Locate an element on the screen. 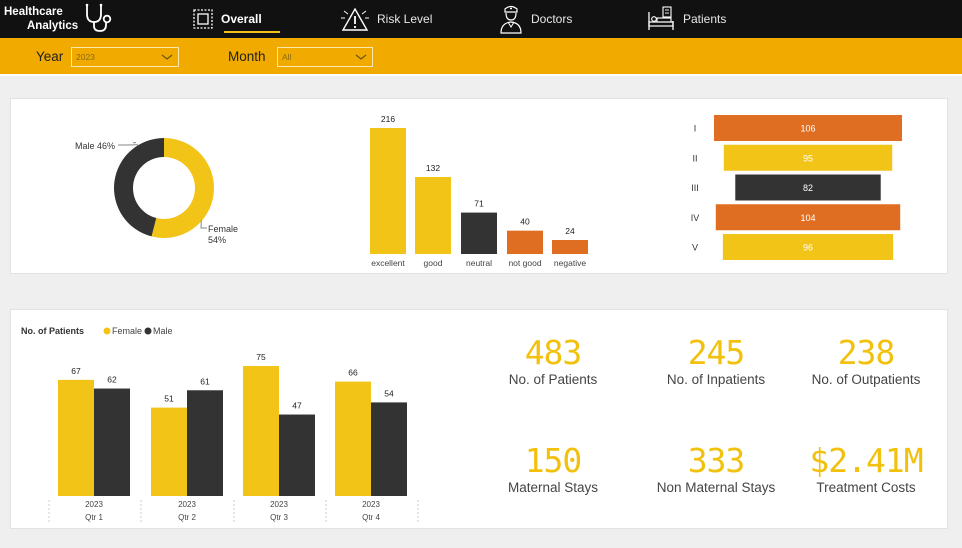  kpi-inpatients-label: No. of Inpatients is located at coordinates (716, 379).